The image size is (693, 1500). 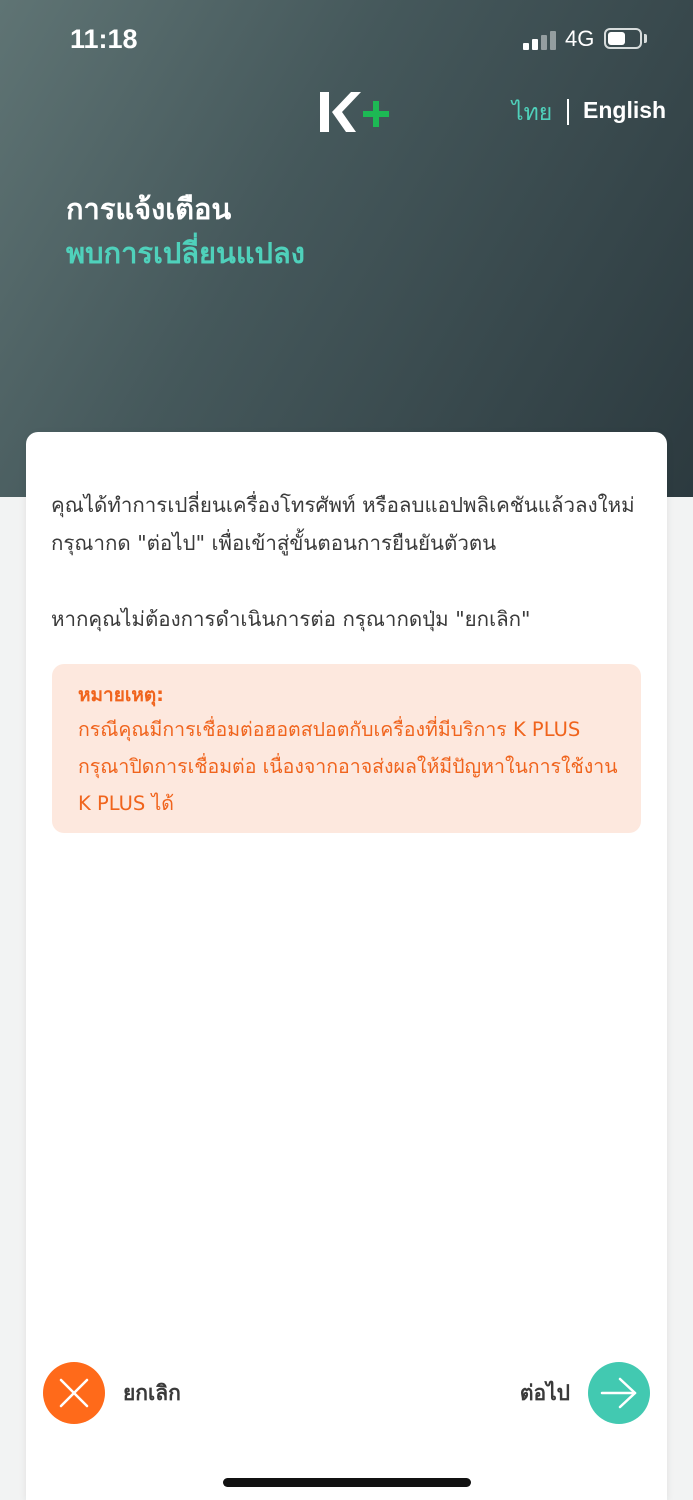 I want to click on language-thai-option: ไทย, so click(x=532, y=113).